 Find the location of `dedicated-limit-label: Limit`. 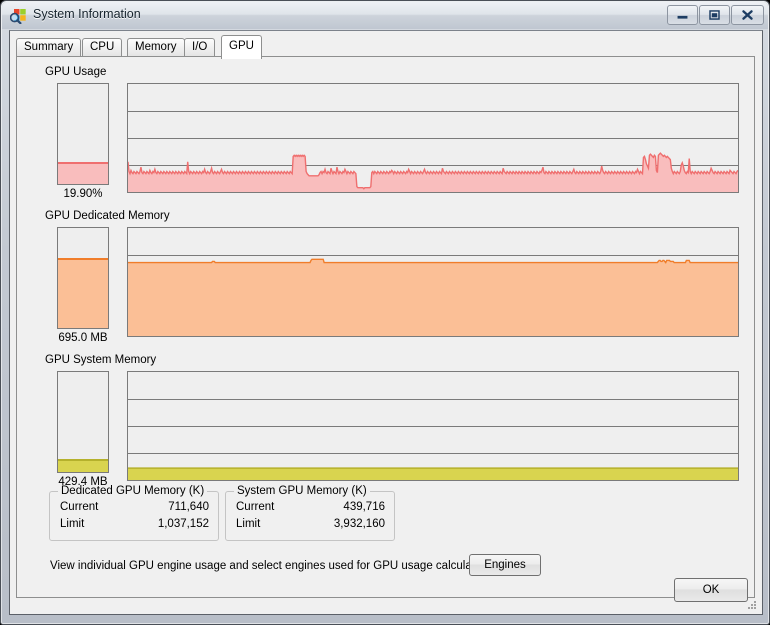

dedicated-limit-label: Limit is located at coordinates (72, 524).